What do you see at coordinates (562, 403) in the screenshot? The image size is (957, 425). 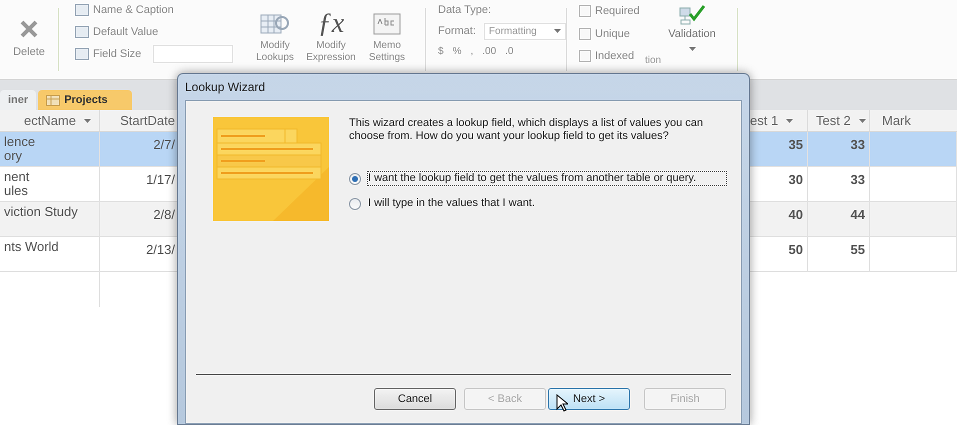 I see `mouse-cursor-icon` at bounding box center [562, 403].